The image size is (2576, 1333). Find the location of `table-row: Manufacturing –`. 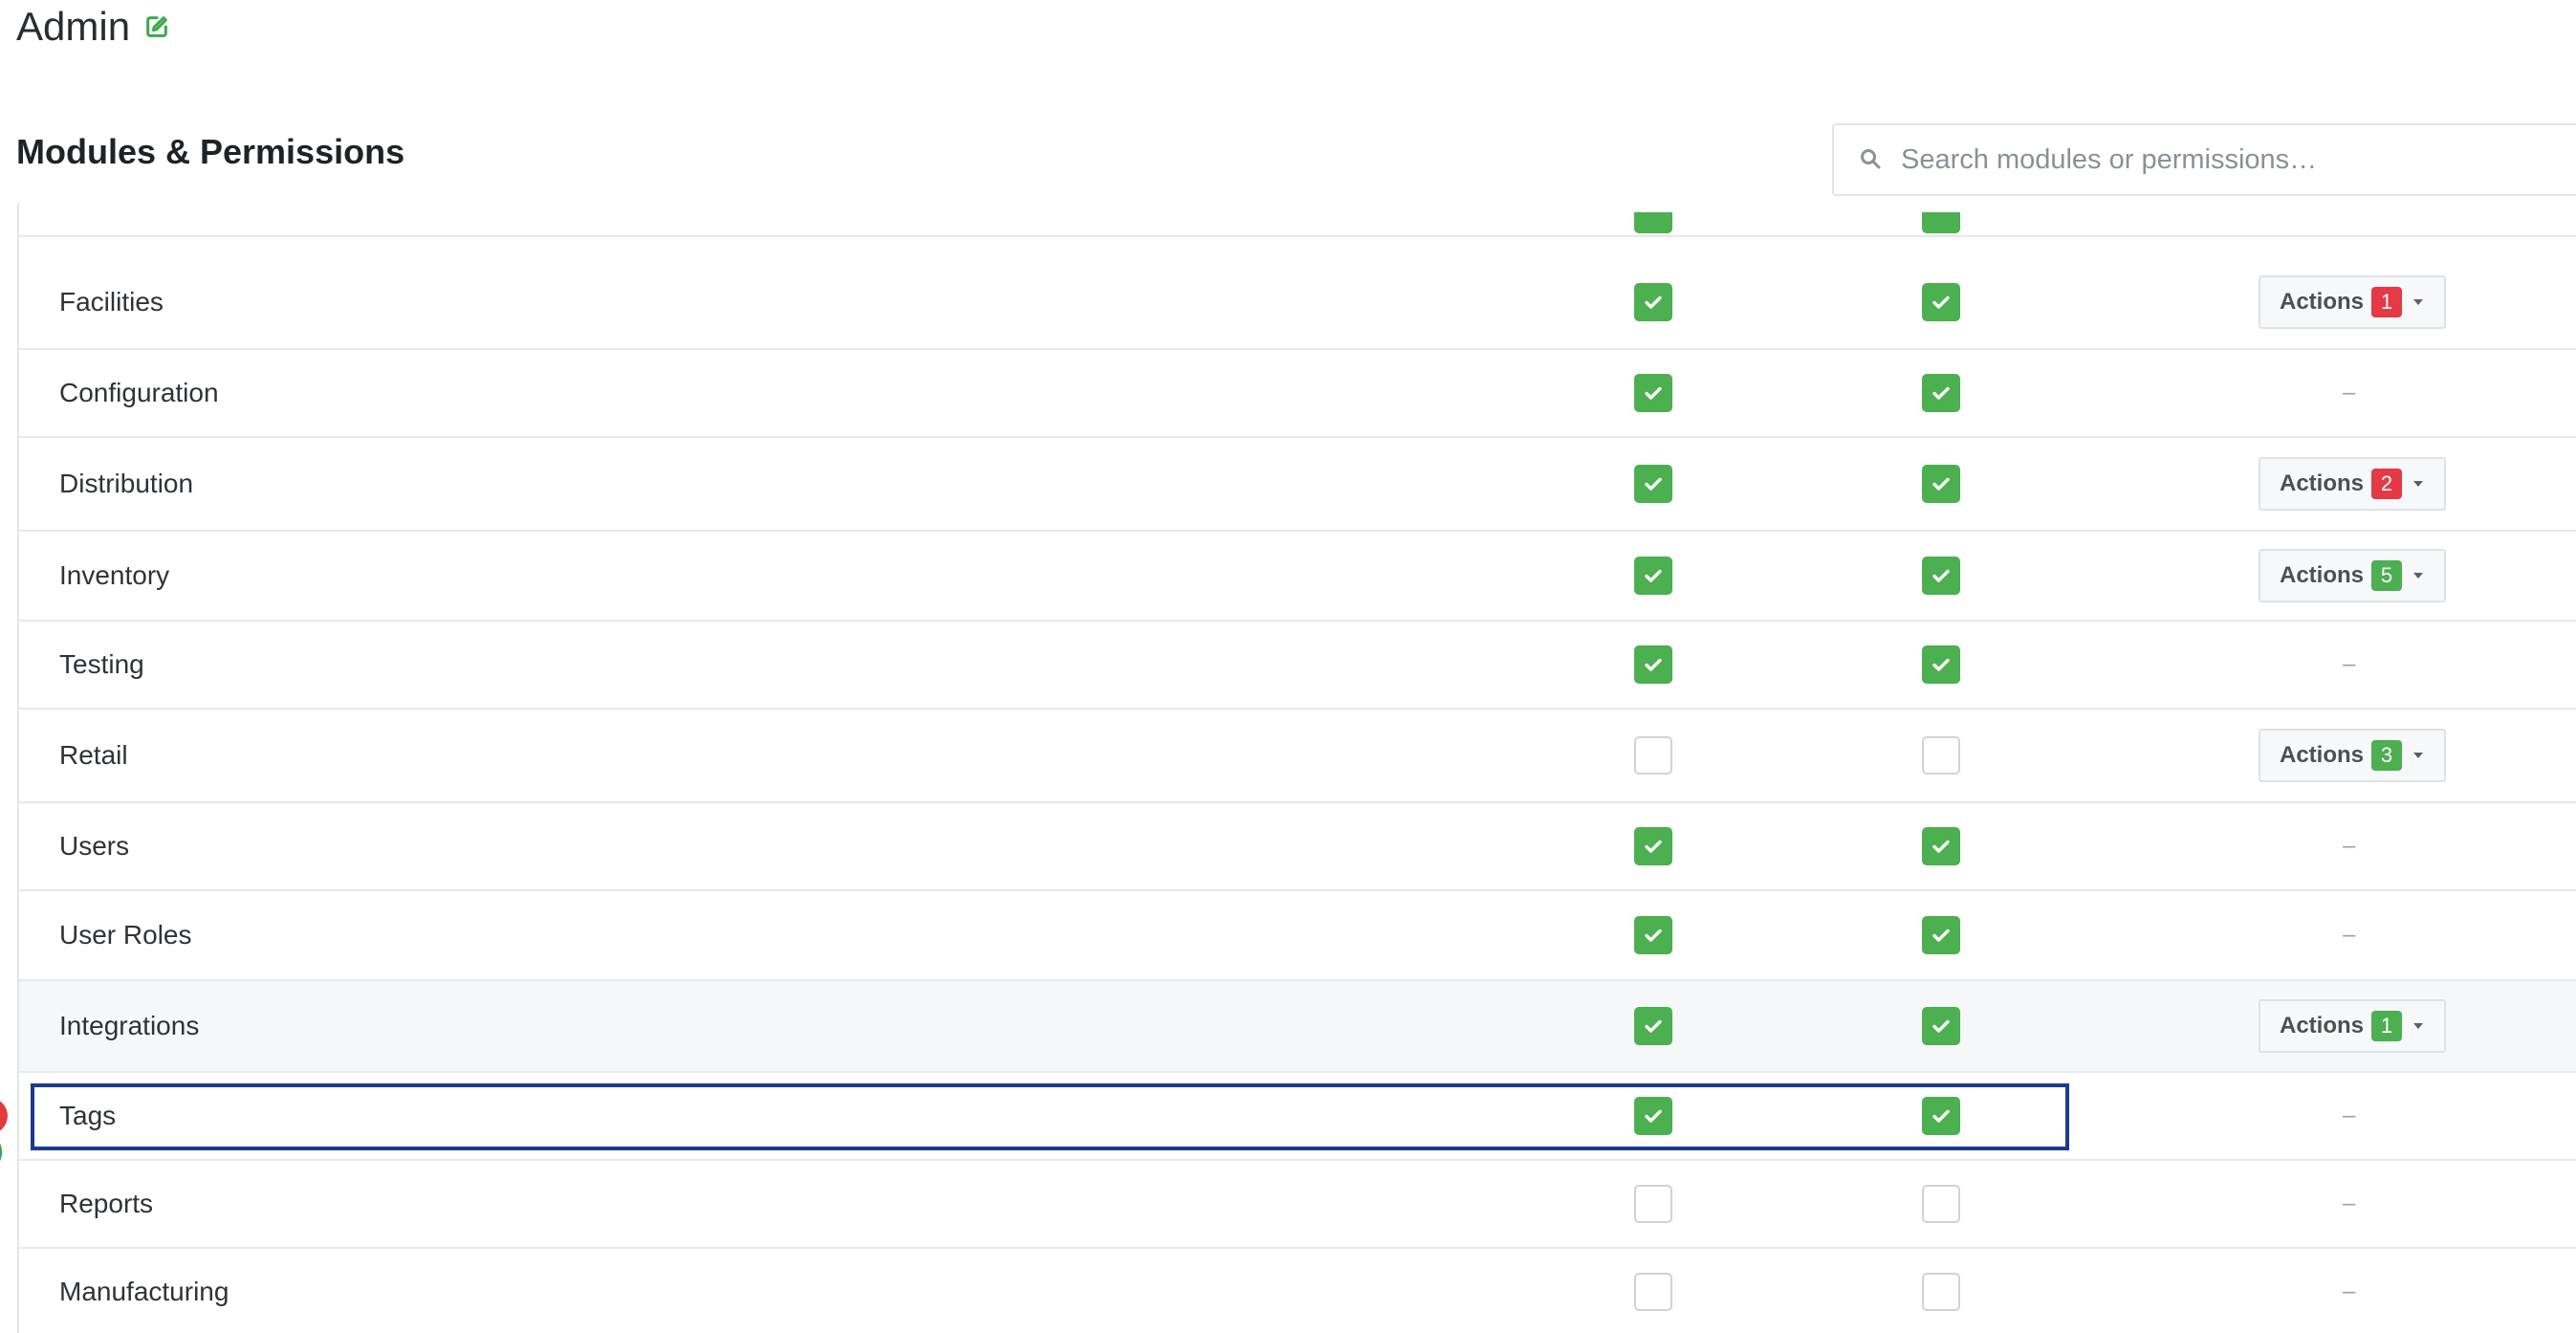

table-row: Manufacturing – is located at coordinates (1297, 1291).